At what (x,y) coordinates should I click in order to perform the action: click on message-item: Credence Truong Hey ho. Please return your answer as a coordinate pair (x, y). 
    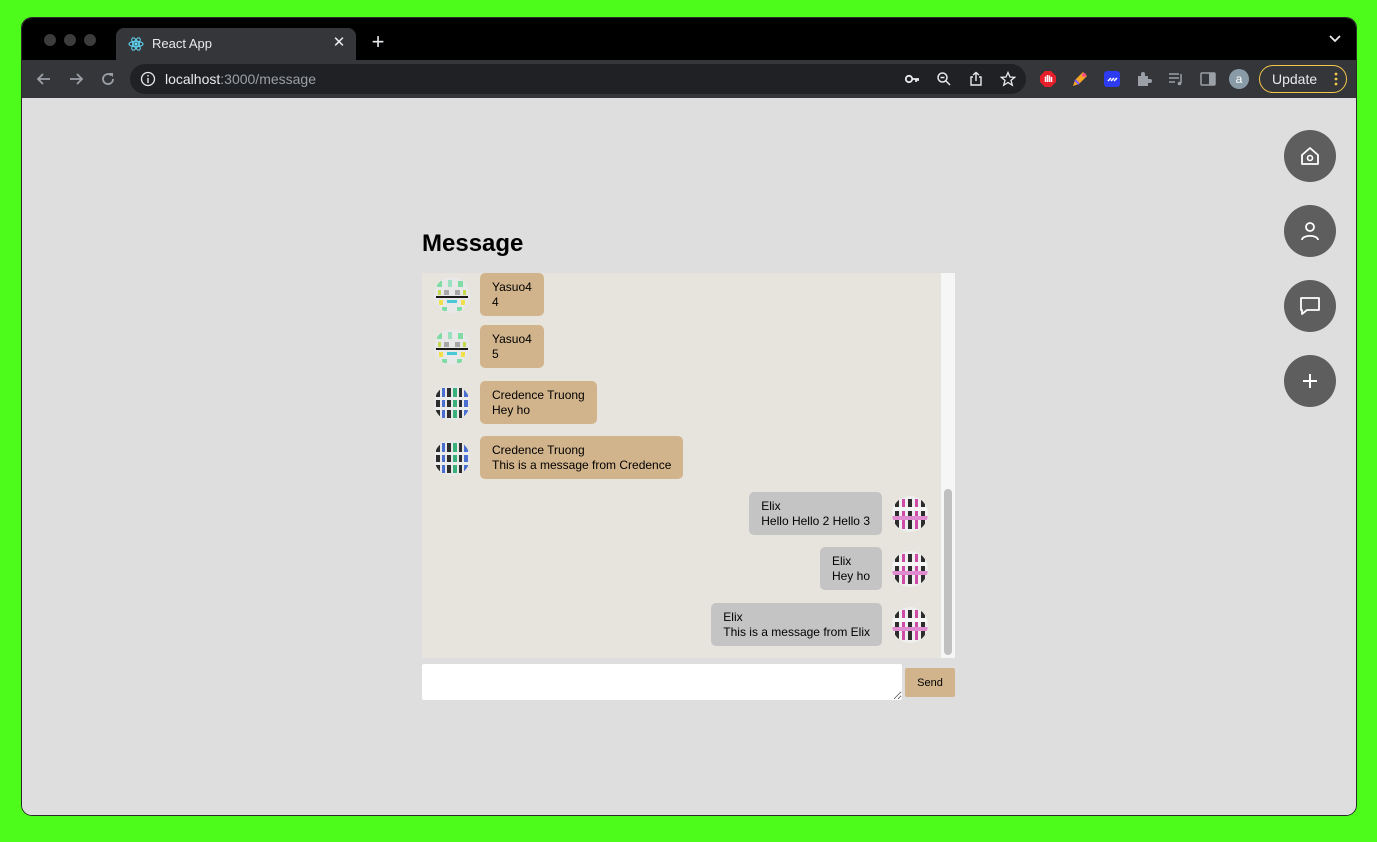
    Looking at the image, I should click on (515, 402).